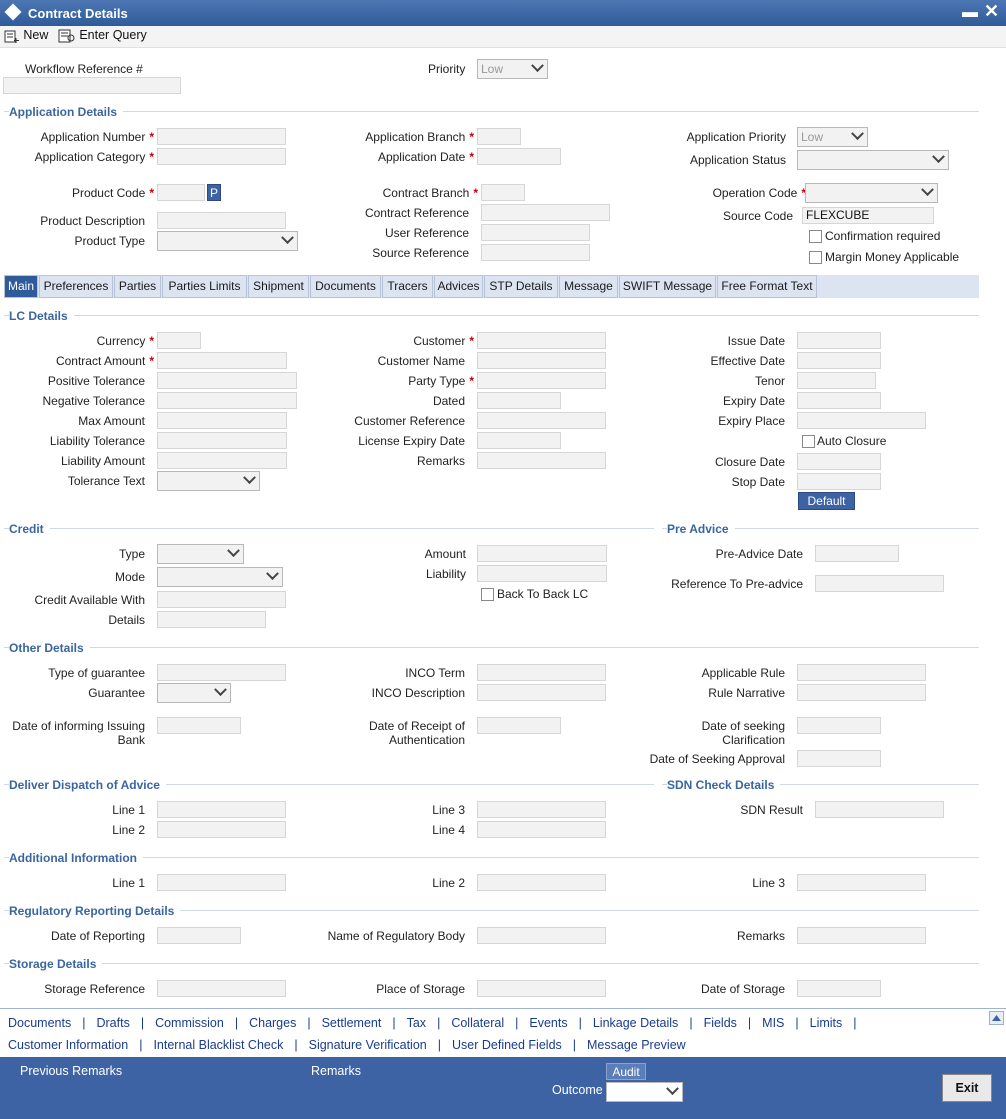 This screenshot has height=1119, width=1006. Describe the element at coordinates (222, 460) in the screenshot. I see `liability-amount-input` at that location.